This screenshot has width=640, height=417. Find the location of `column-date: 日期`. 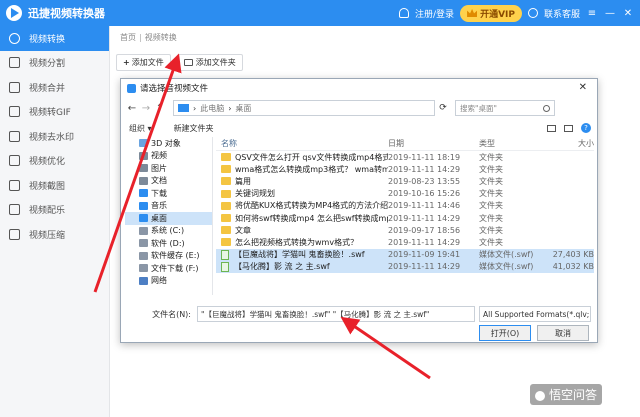

column-date: 日期 is located at coordinates (433, 143).